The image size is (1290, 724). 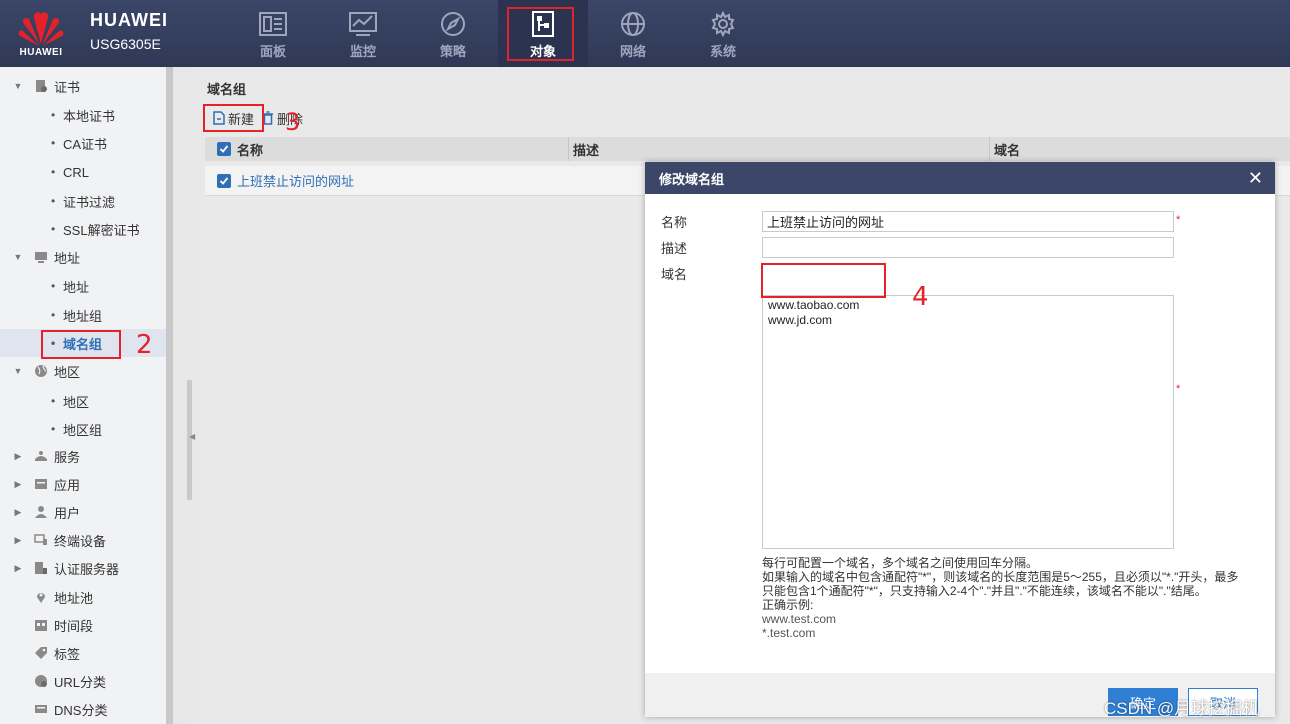 What do you see at coordinates (83, 172) in the screenshot?
I see `sidebar-item-crl: • CRL` at bounding box center [83, 172].